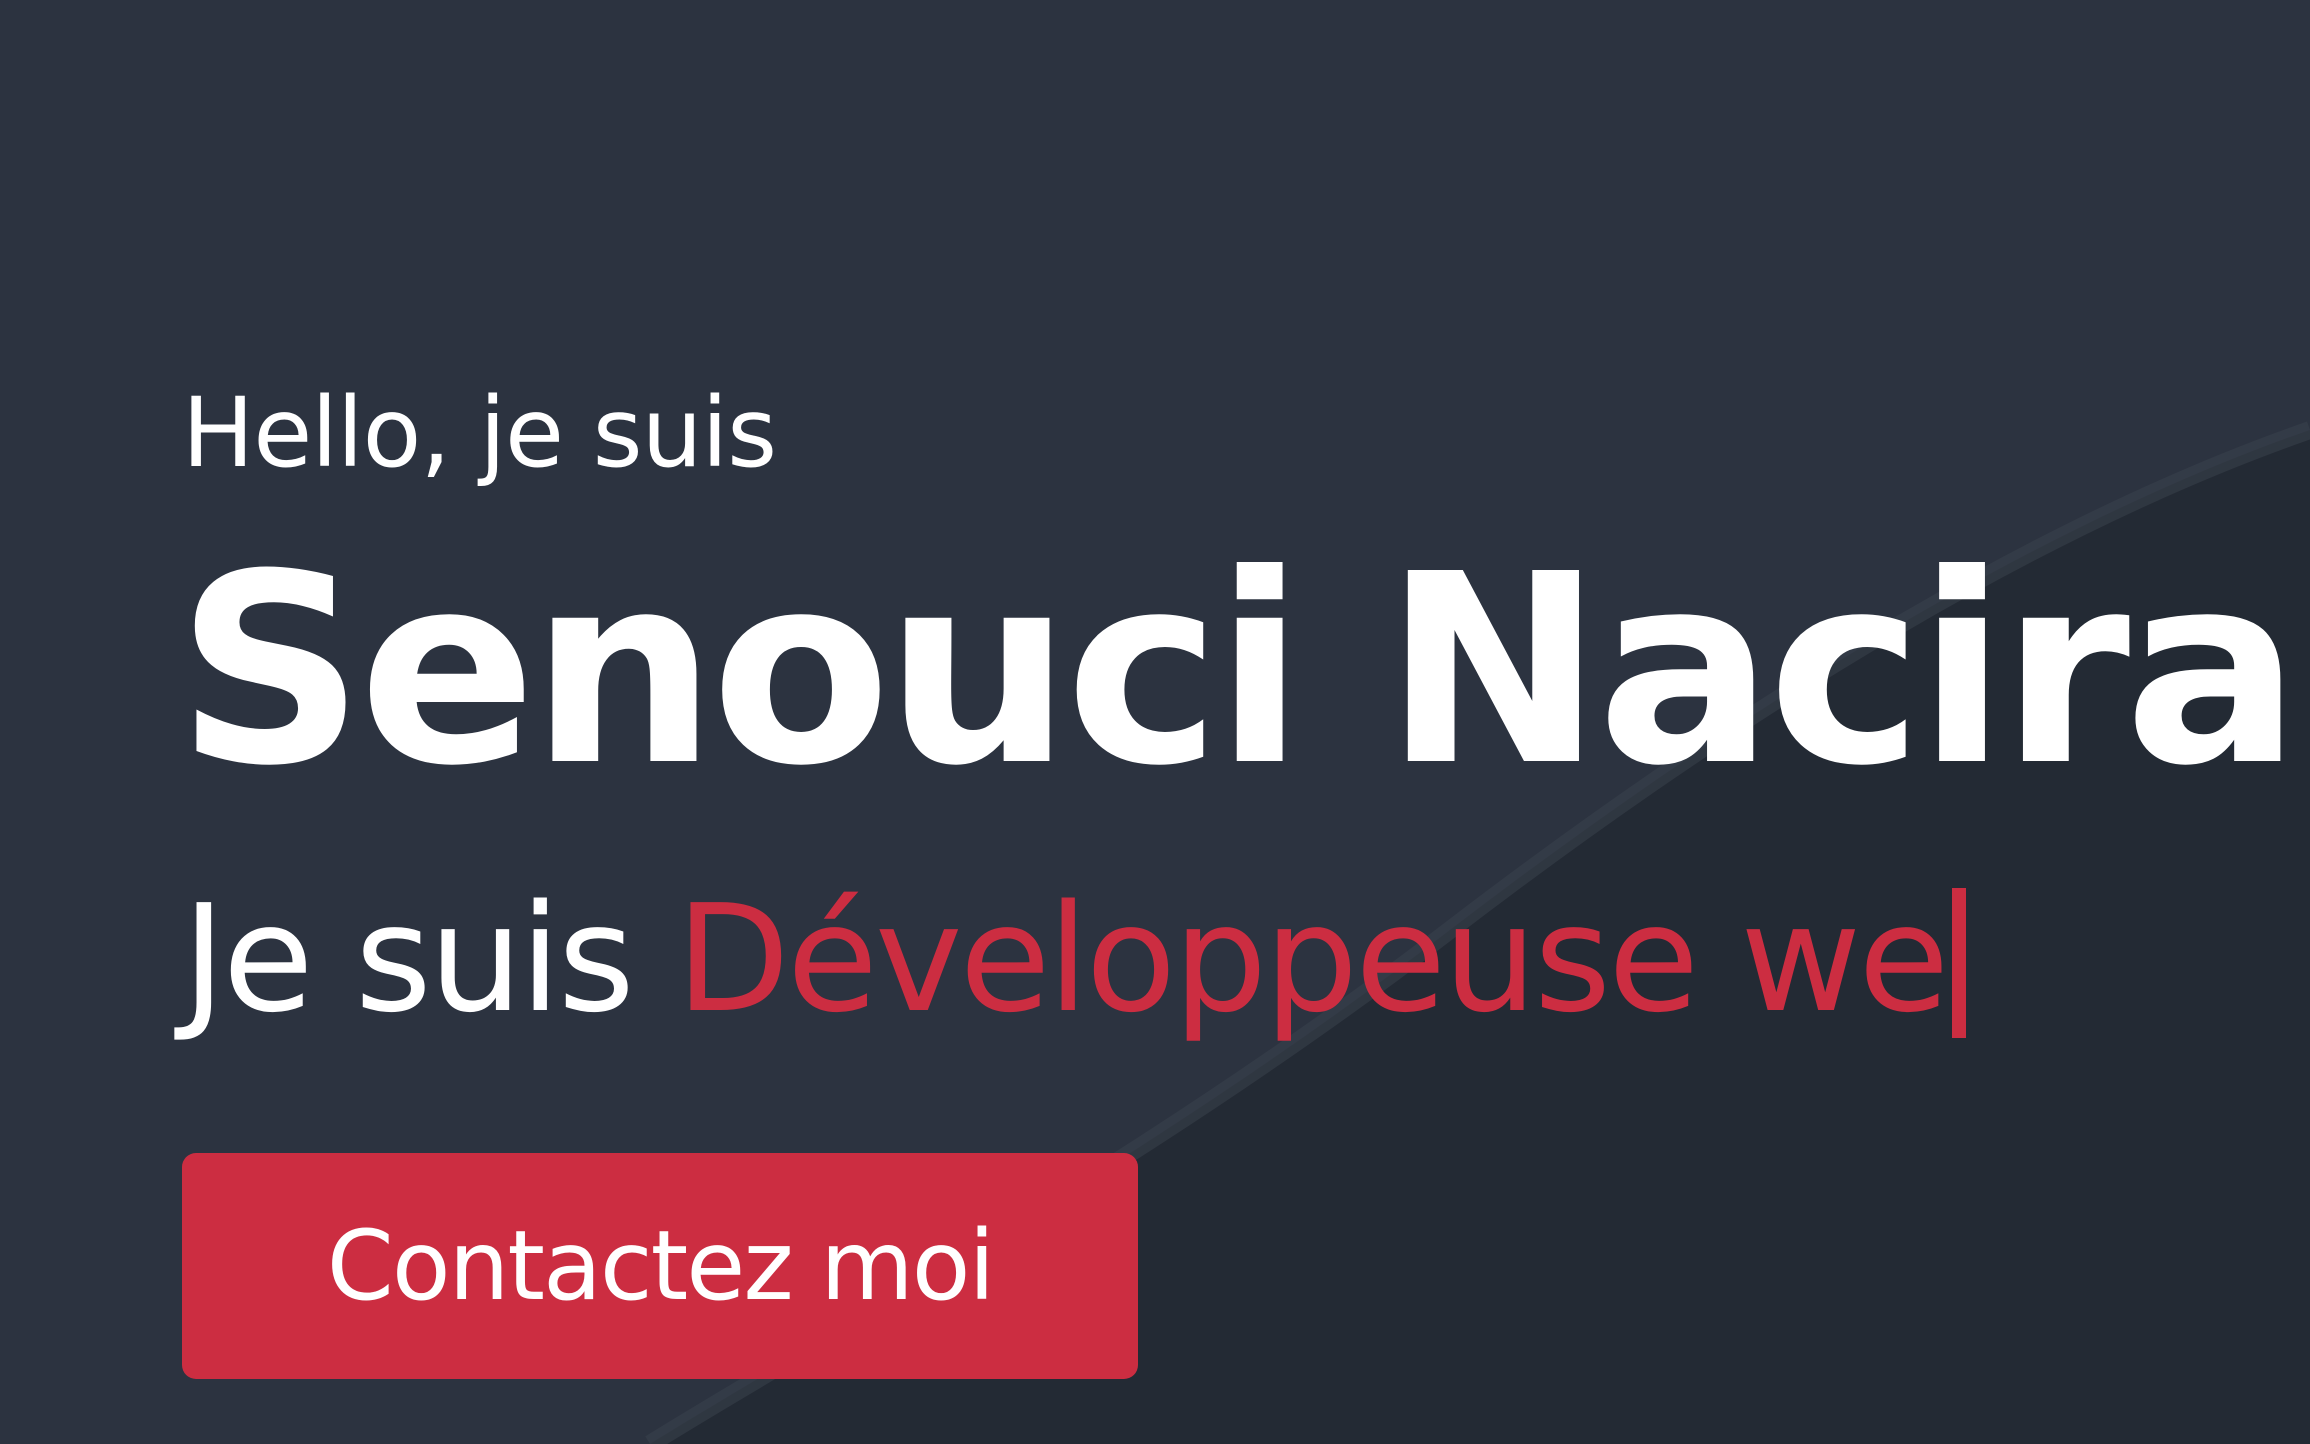  I want to click on greeting-text: Hello, je suis, so click(479, 433).